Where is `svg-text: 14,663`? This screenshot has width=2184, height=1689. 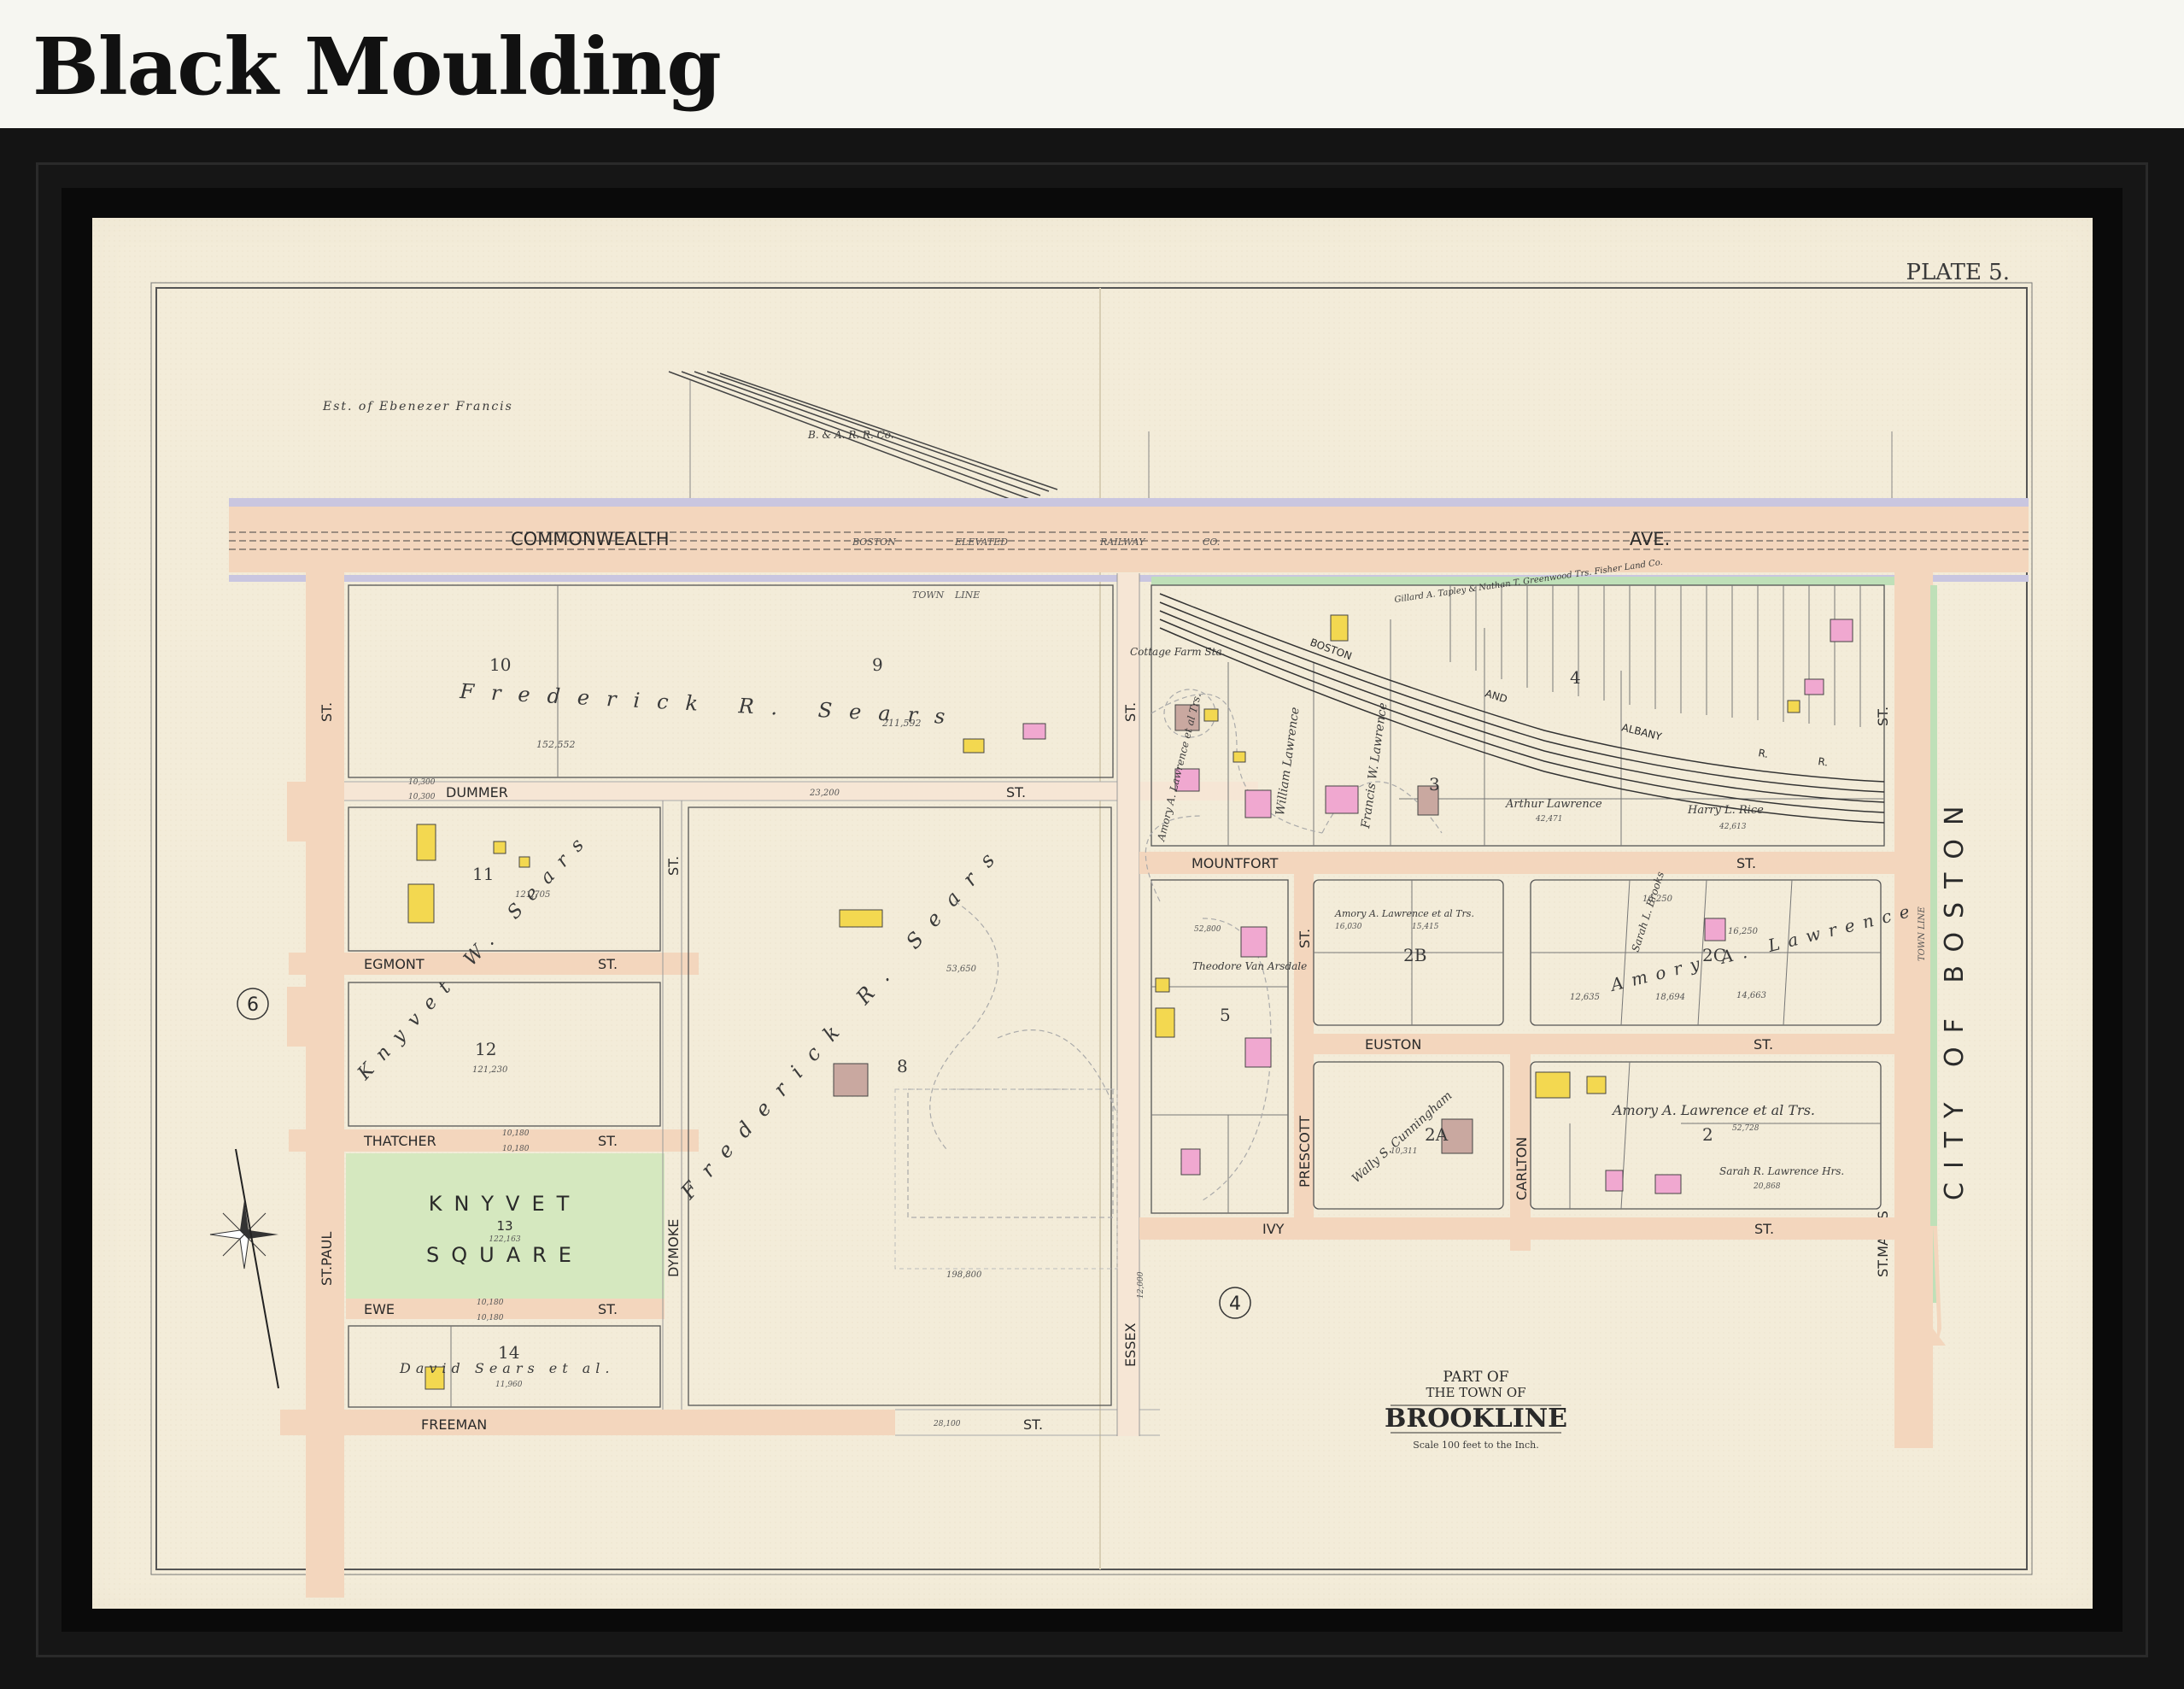 svg-text: 14,663 is located at coordinates (1751, 995).